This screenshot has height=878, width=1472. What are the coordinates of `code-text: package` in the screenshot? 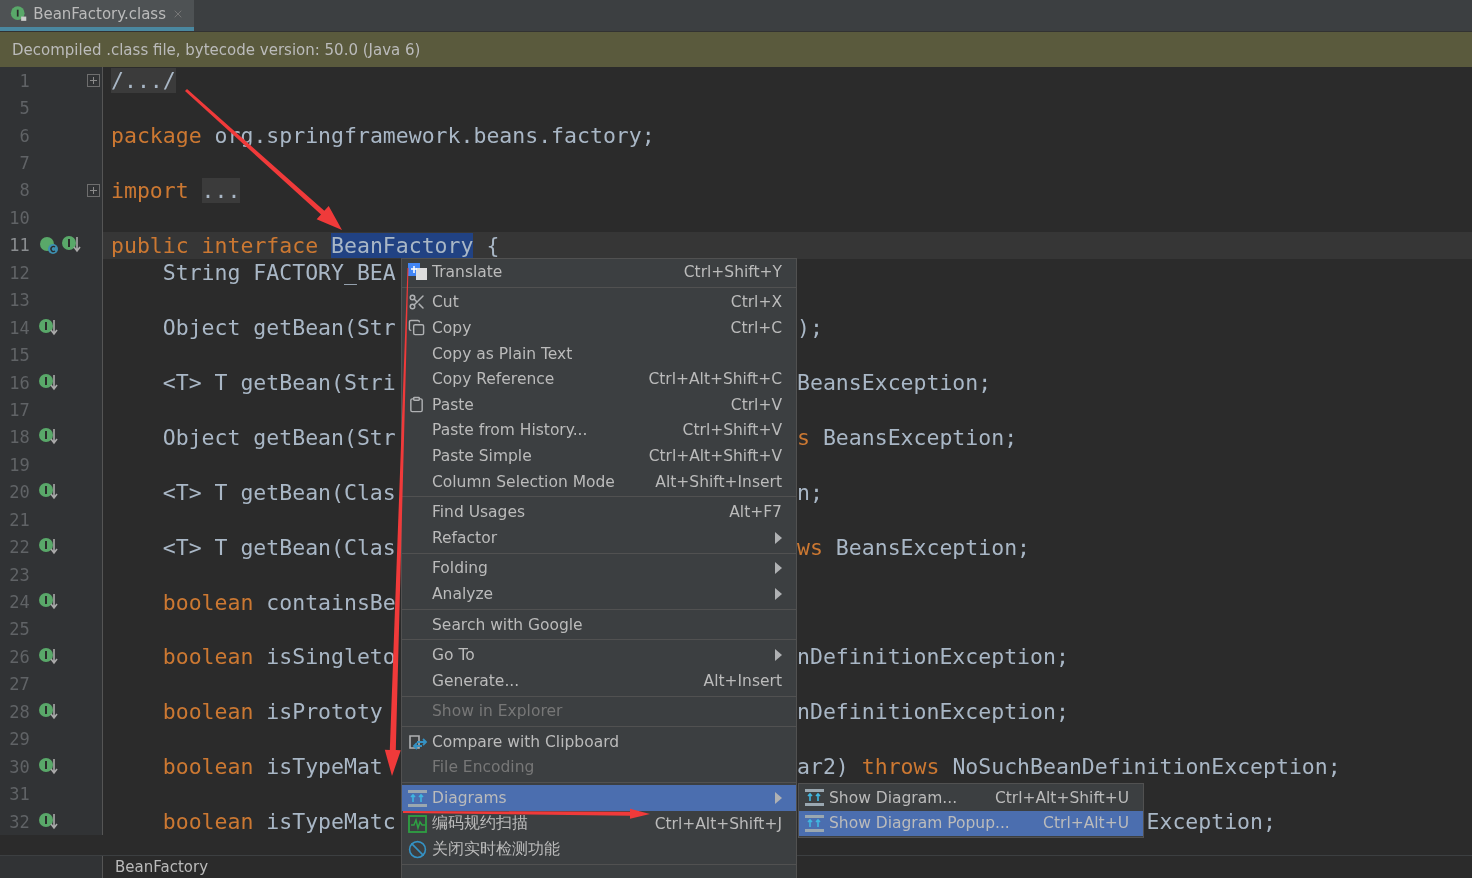 It's located at (156, 136).